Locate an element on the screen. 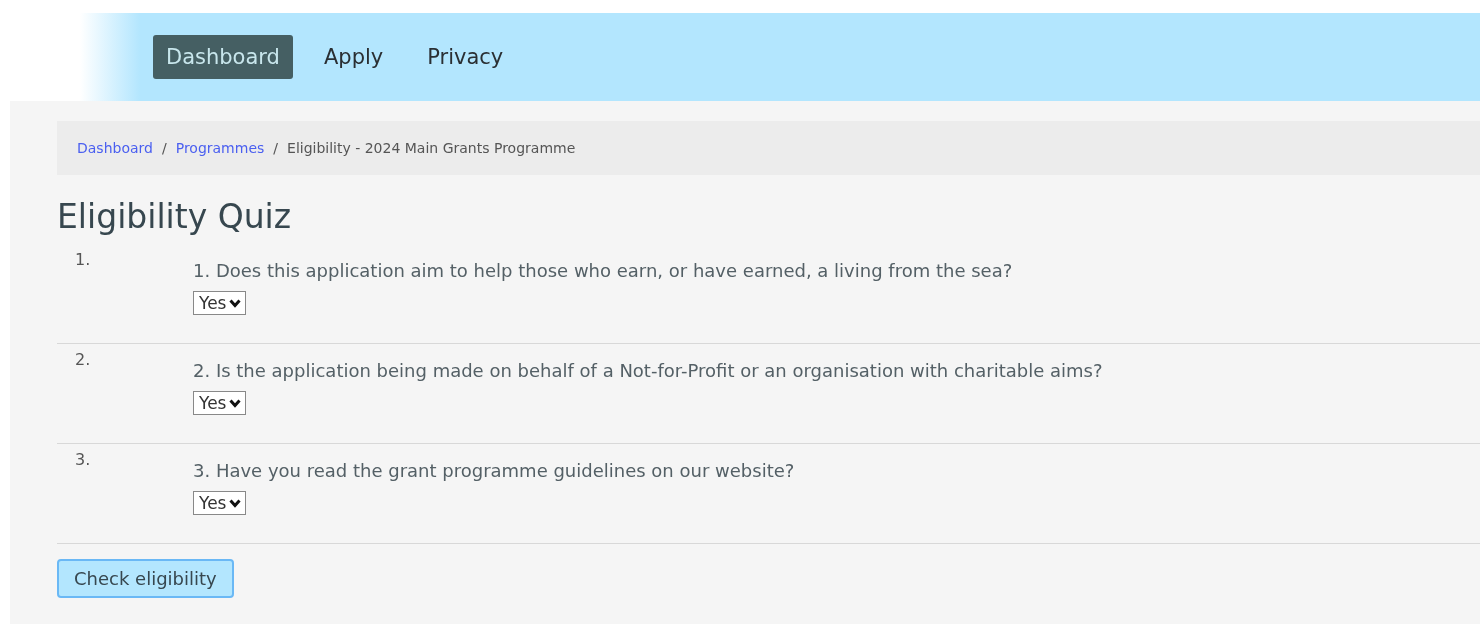  question-text: 3. Have you read the grant programme guidelines on our website? is located at coordinates (494, 470).